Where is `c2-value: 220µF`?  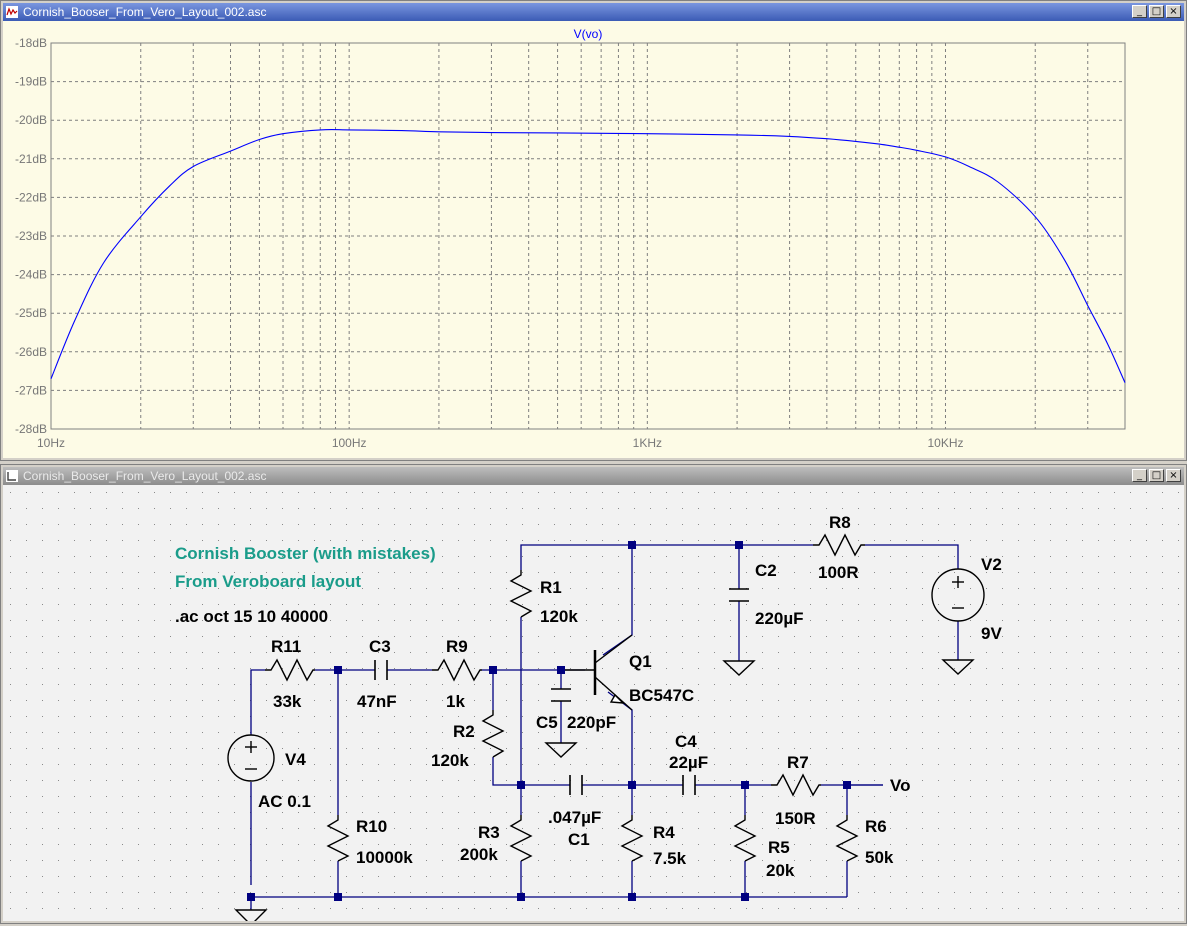 c2-value: 220µF is located at coordinates (779, 618).